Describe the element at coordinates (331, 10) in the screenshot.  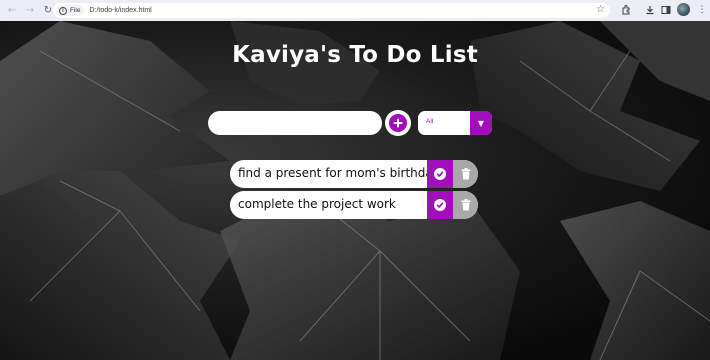
I see `address-bar: i File D:/todo-k/index.html ☆` at that location.